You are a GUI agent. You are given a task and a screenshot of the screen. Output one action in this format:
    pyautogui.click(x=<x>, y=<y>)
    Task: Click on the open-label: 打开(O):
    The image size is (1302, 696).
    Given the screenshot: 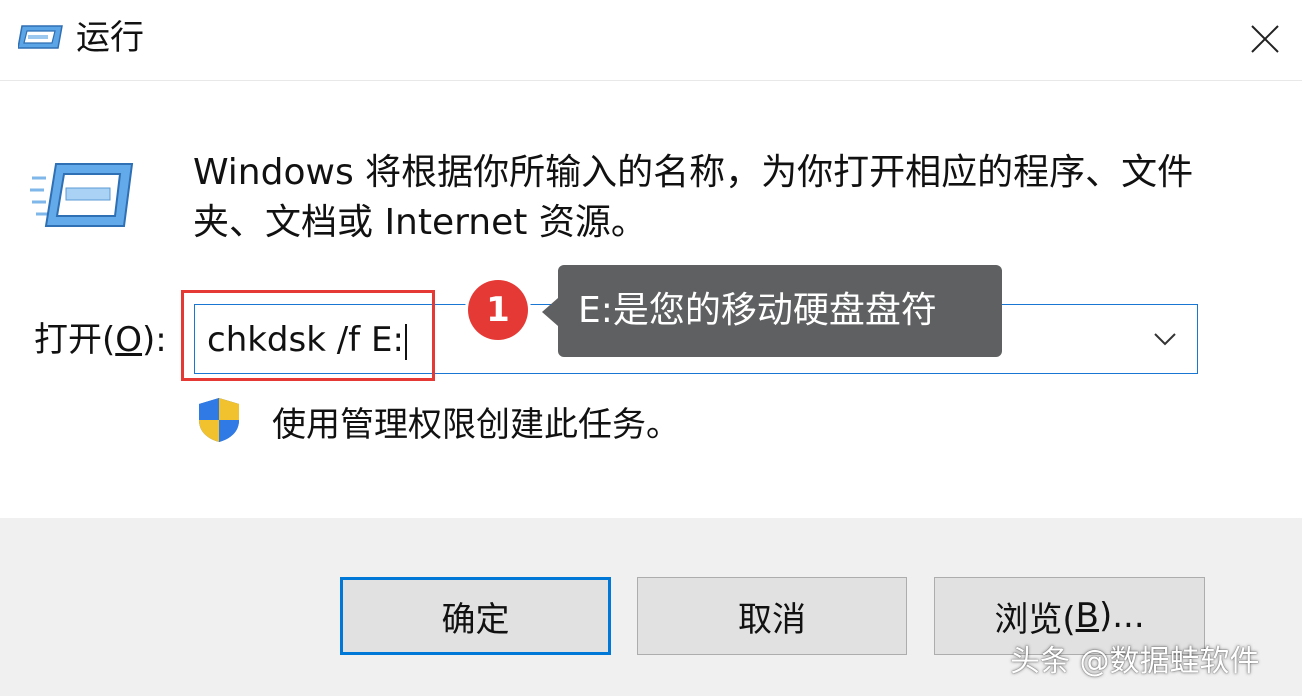 What is the action you would take?
    pyautogui.click(x=100, y=340)
    